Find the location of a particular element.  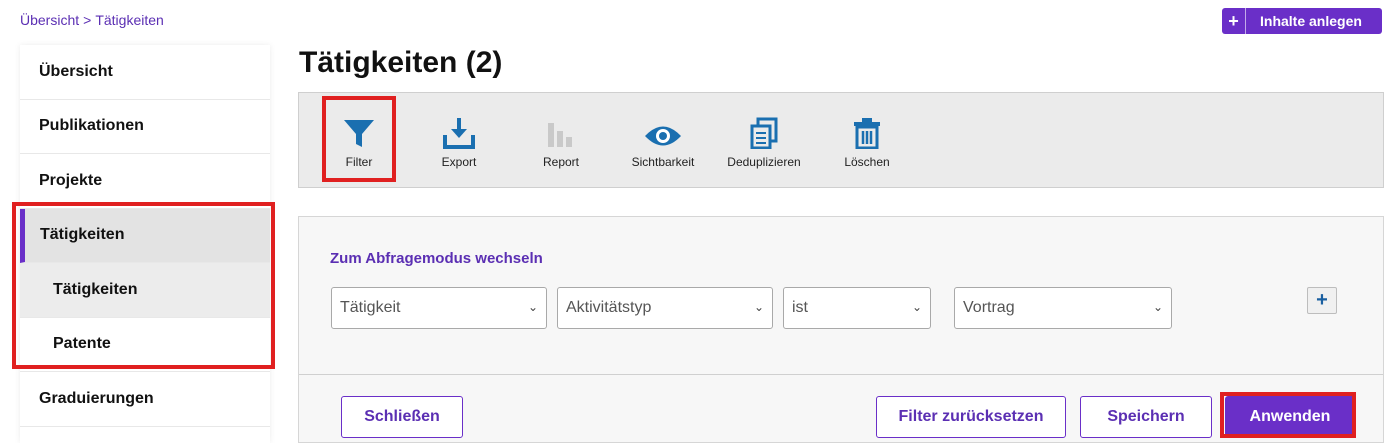

save-button: Speichern is located at coordinates (1146, 417).